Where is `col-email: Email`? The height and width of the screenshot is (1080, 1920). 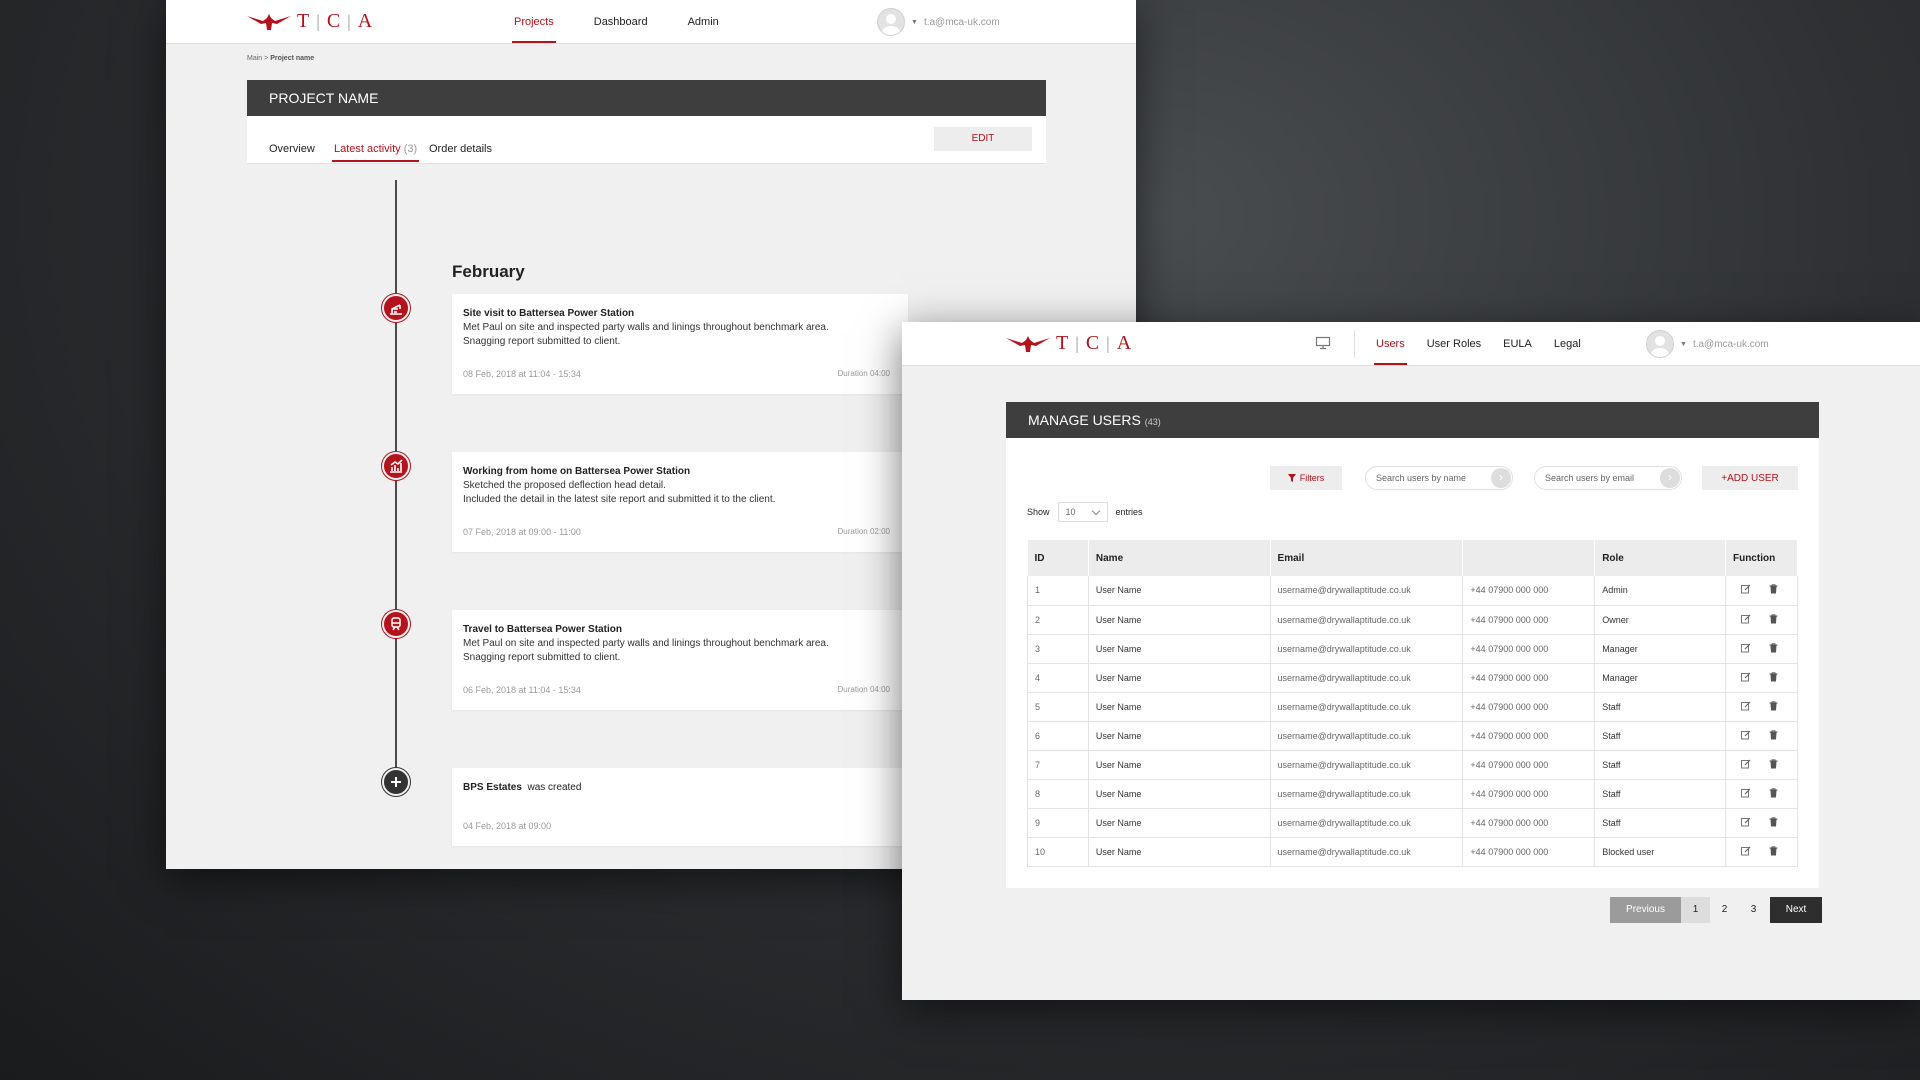
col-email: Email is located at coordinates (1367, 558).